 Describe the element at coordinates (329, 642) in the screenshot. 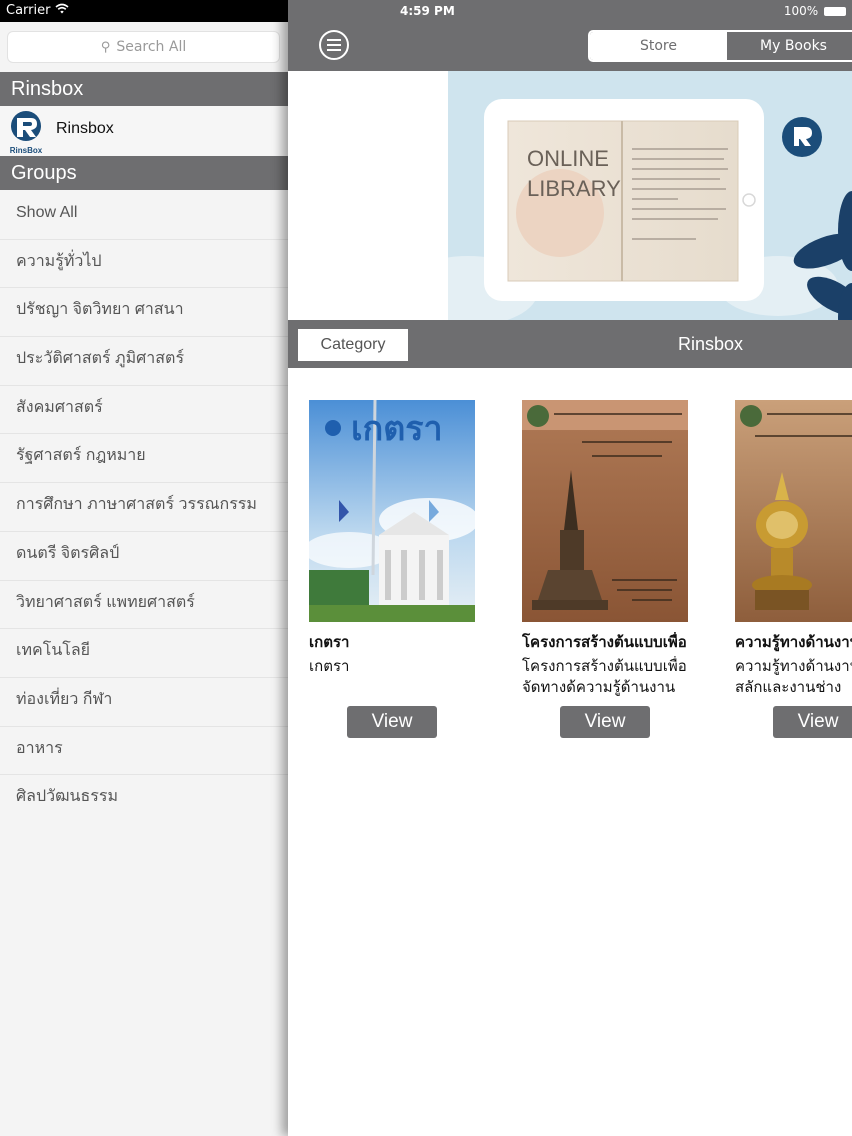

I see `book-title: เกตรา` at that location.